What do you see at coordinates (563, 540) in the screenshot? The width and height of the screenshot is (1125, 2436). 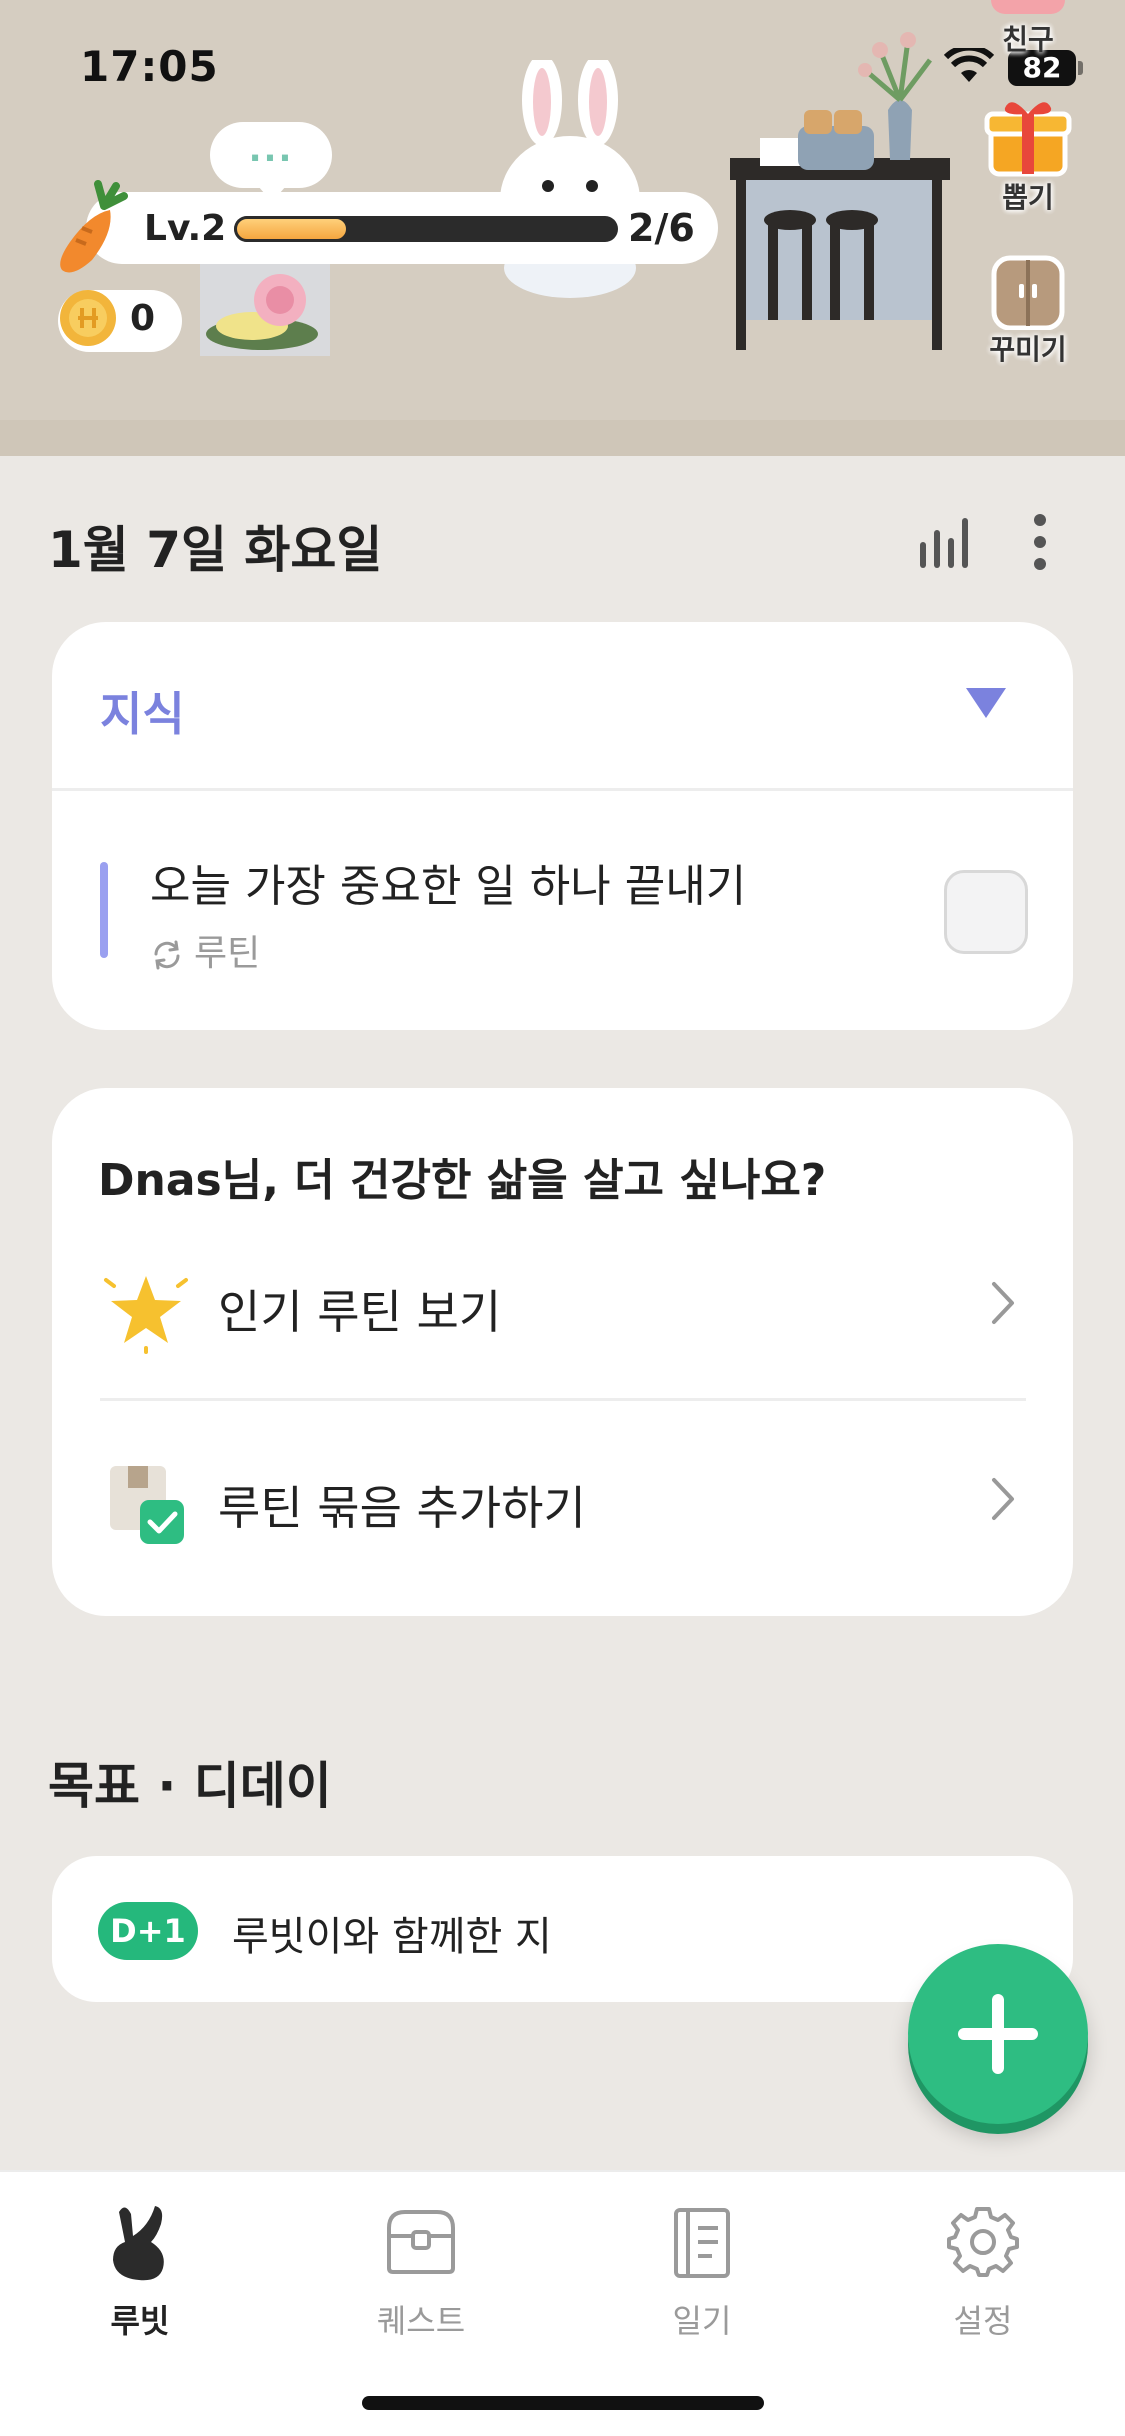 I see `date-header: 1월 7일 화요일` at bounding box center [563, 540].